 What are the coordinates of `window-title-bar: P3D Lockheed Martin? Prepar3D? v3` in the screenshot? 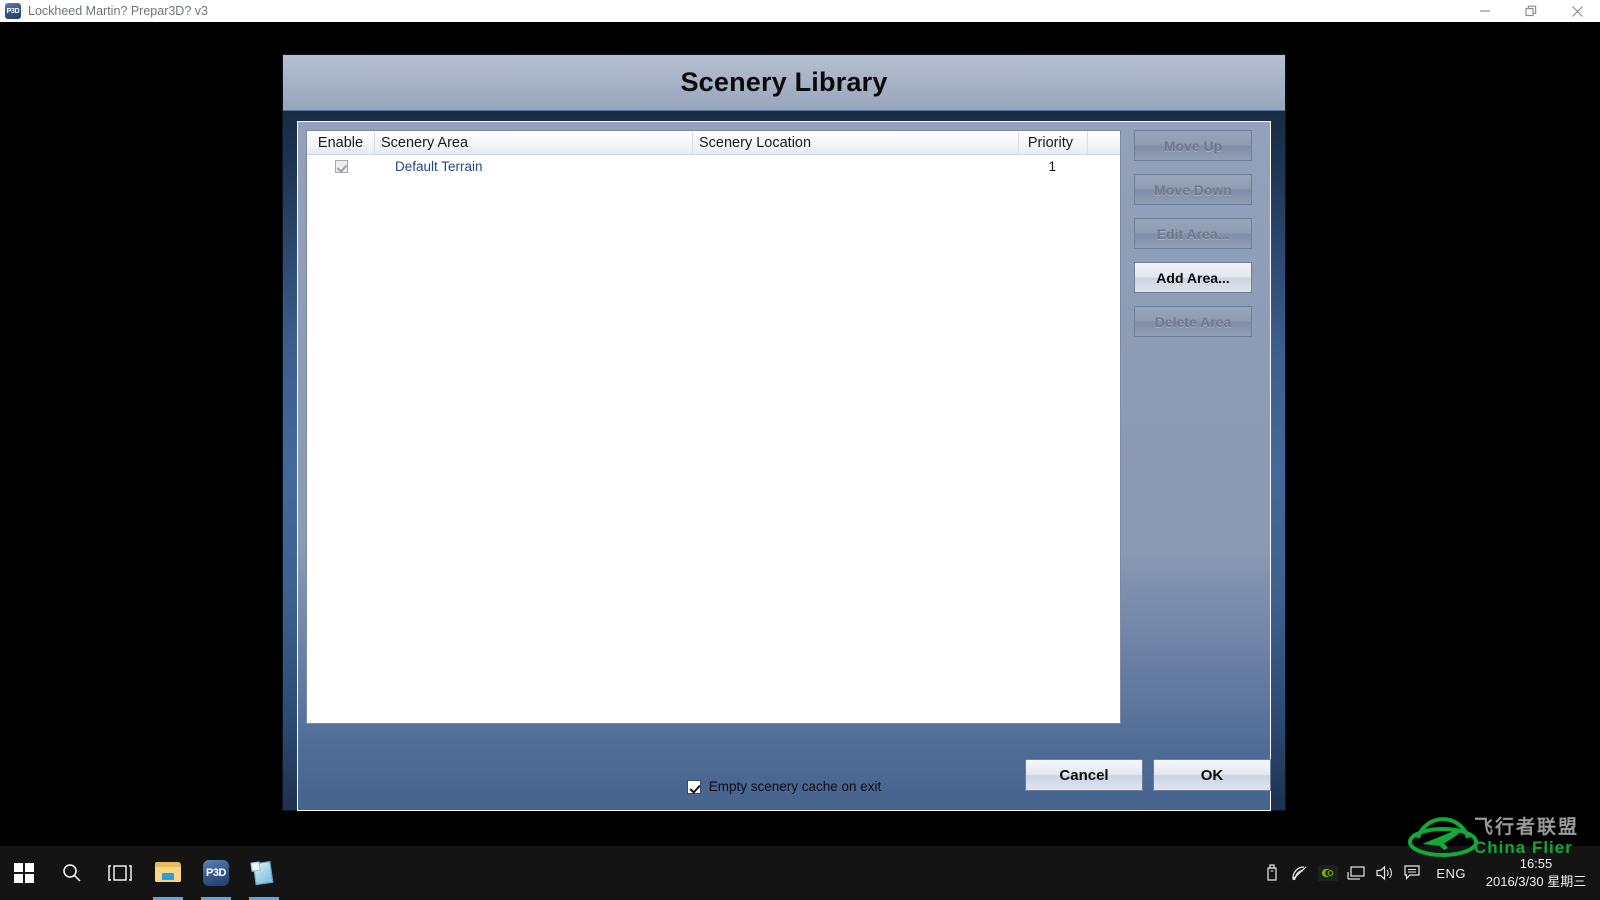 It's located at (800, 11).